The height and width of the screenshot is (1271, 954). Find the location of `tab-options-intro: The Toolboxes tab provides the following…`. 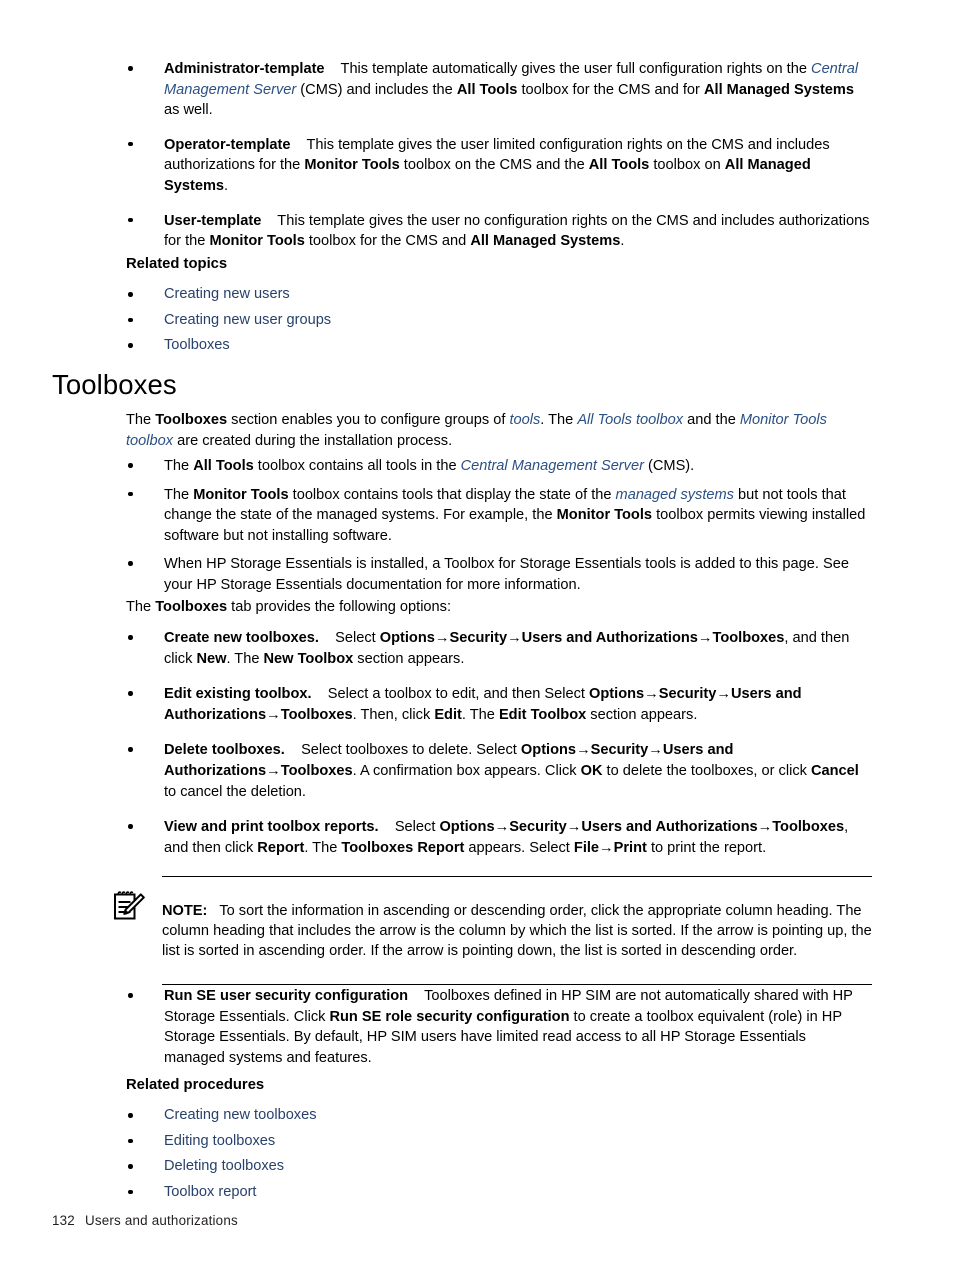

tab-options-intro: The Toolboxes tab provides the following… is located at coordinates (498, 607).